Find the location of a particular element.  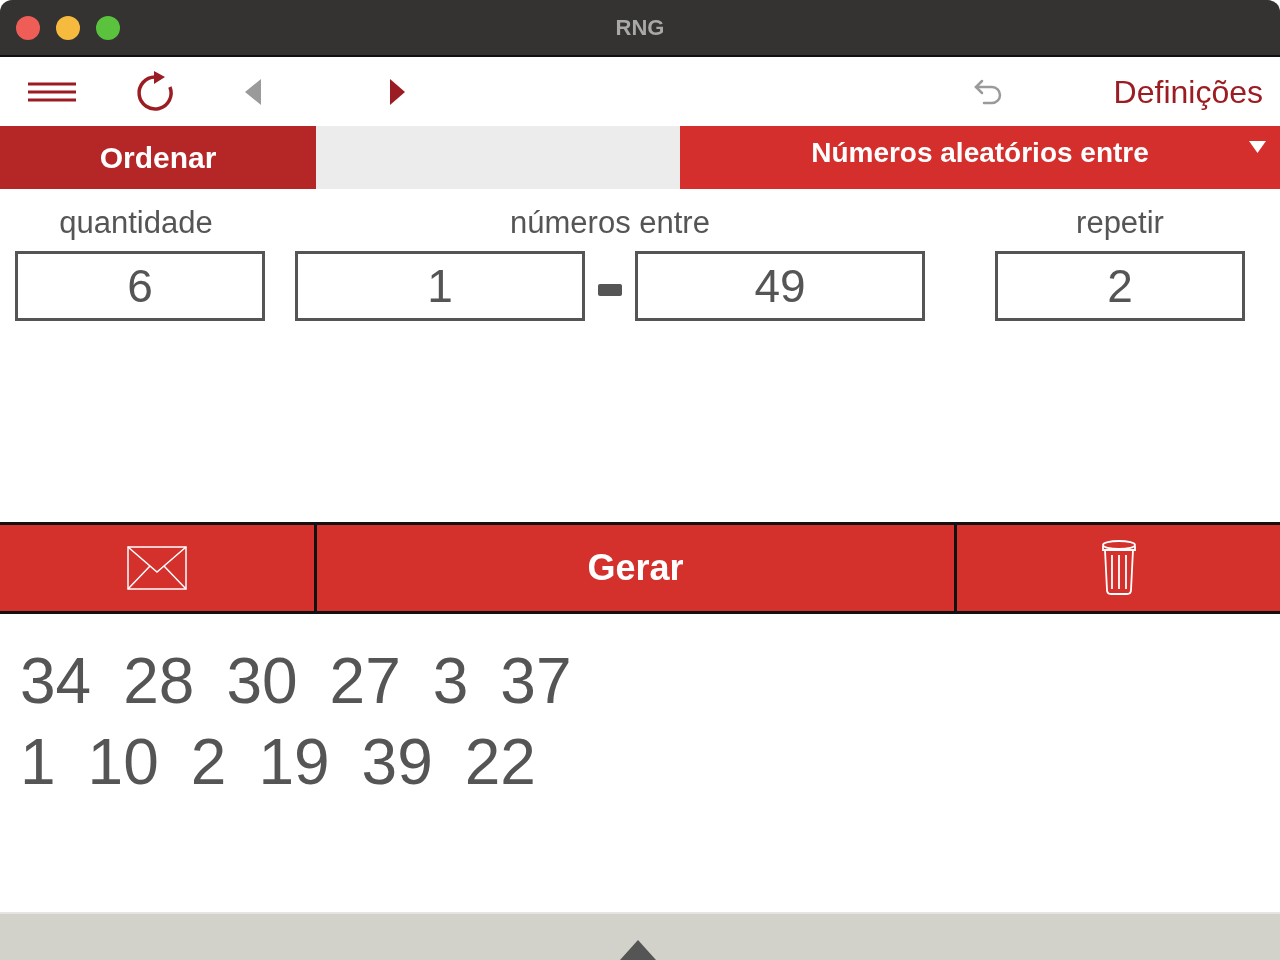

quantity-field: 6 is located at coordinates (140, 286).